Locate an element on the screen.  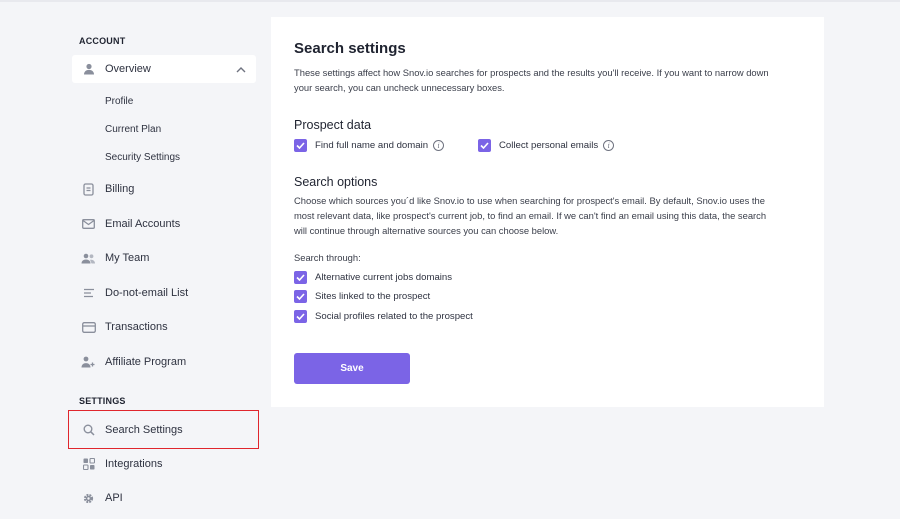
sidebar-item-label: My Team is located at coordinates (127, 258).